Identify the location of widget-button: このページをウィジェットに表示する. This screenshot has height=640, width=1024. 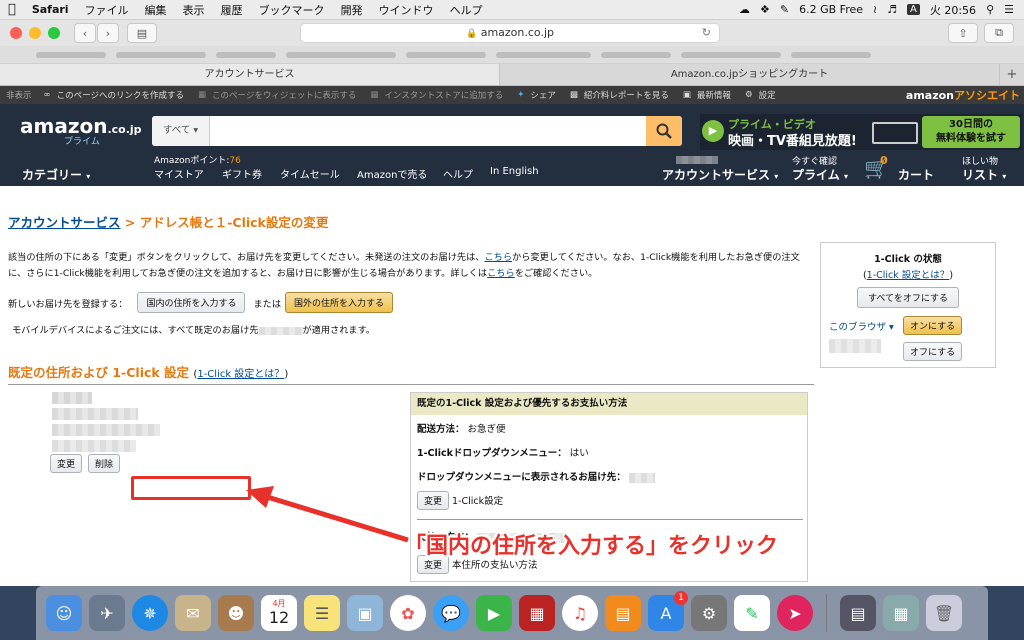
(284, 95).